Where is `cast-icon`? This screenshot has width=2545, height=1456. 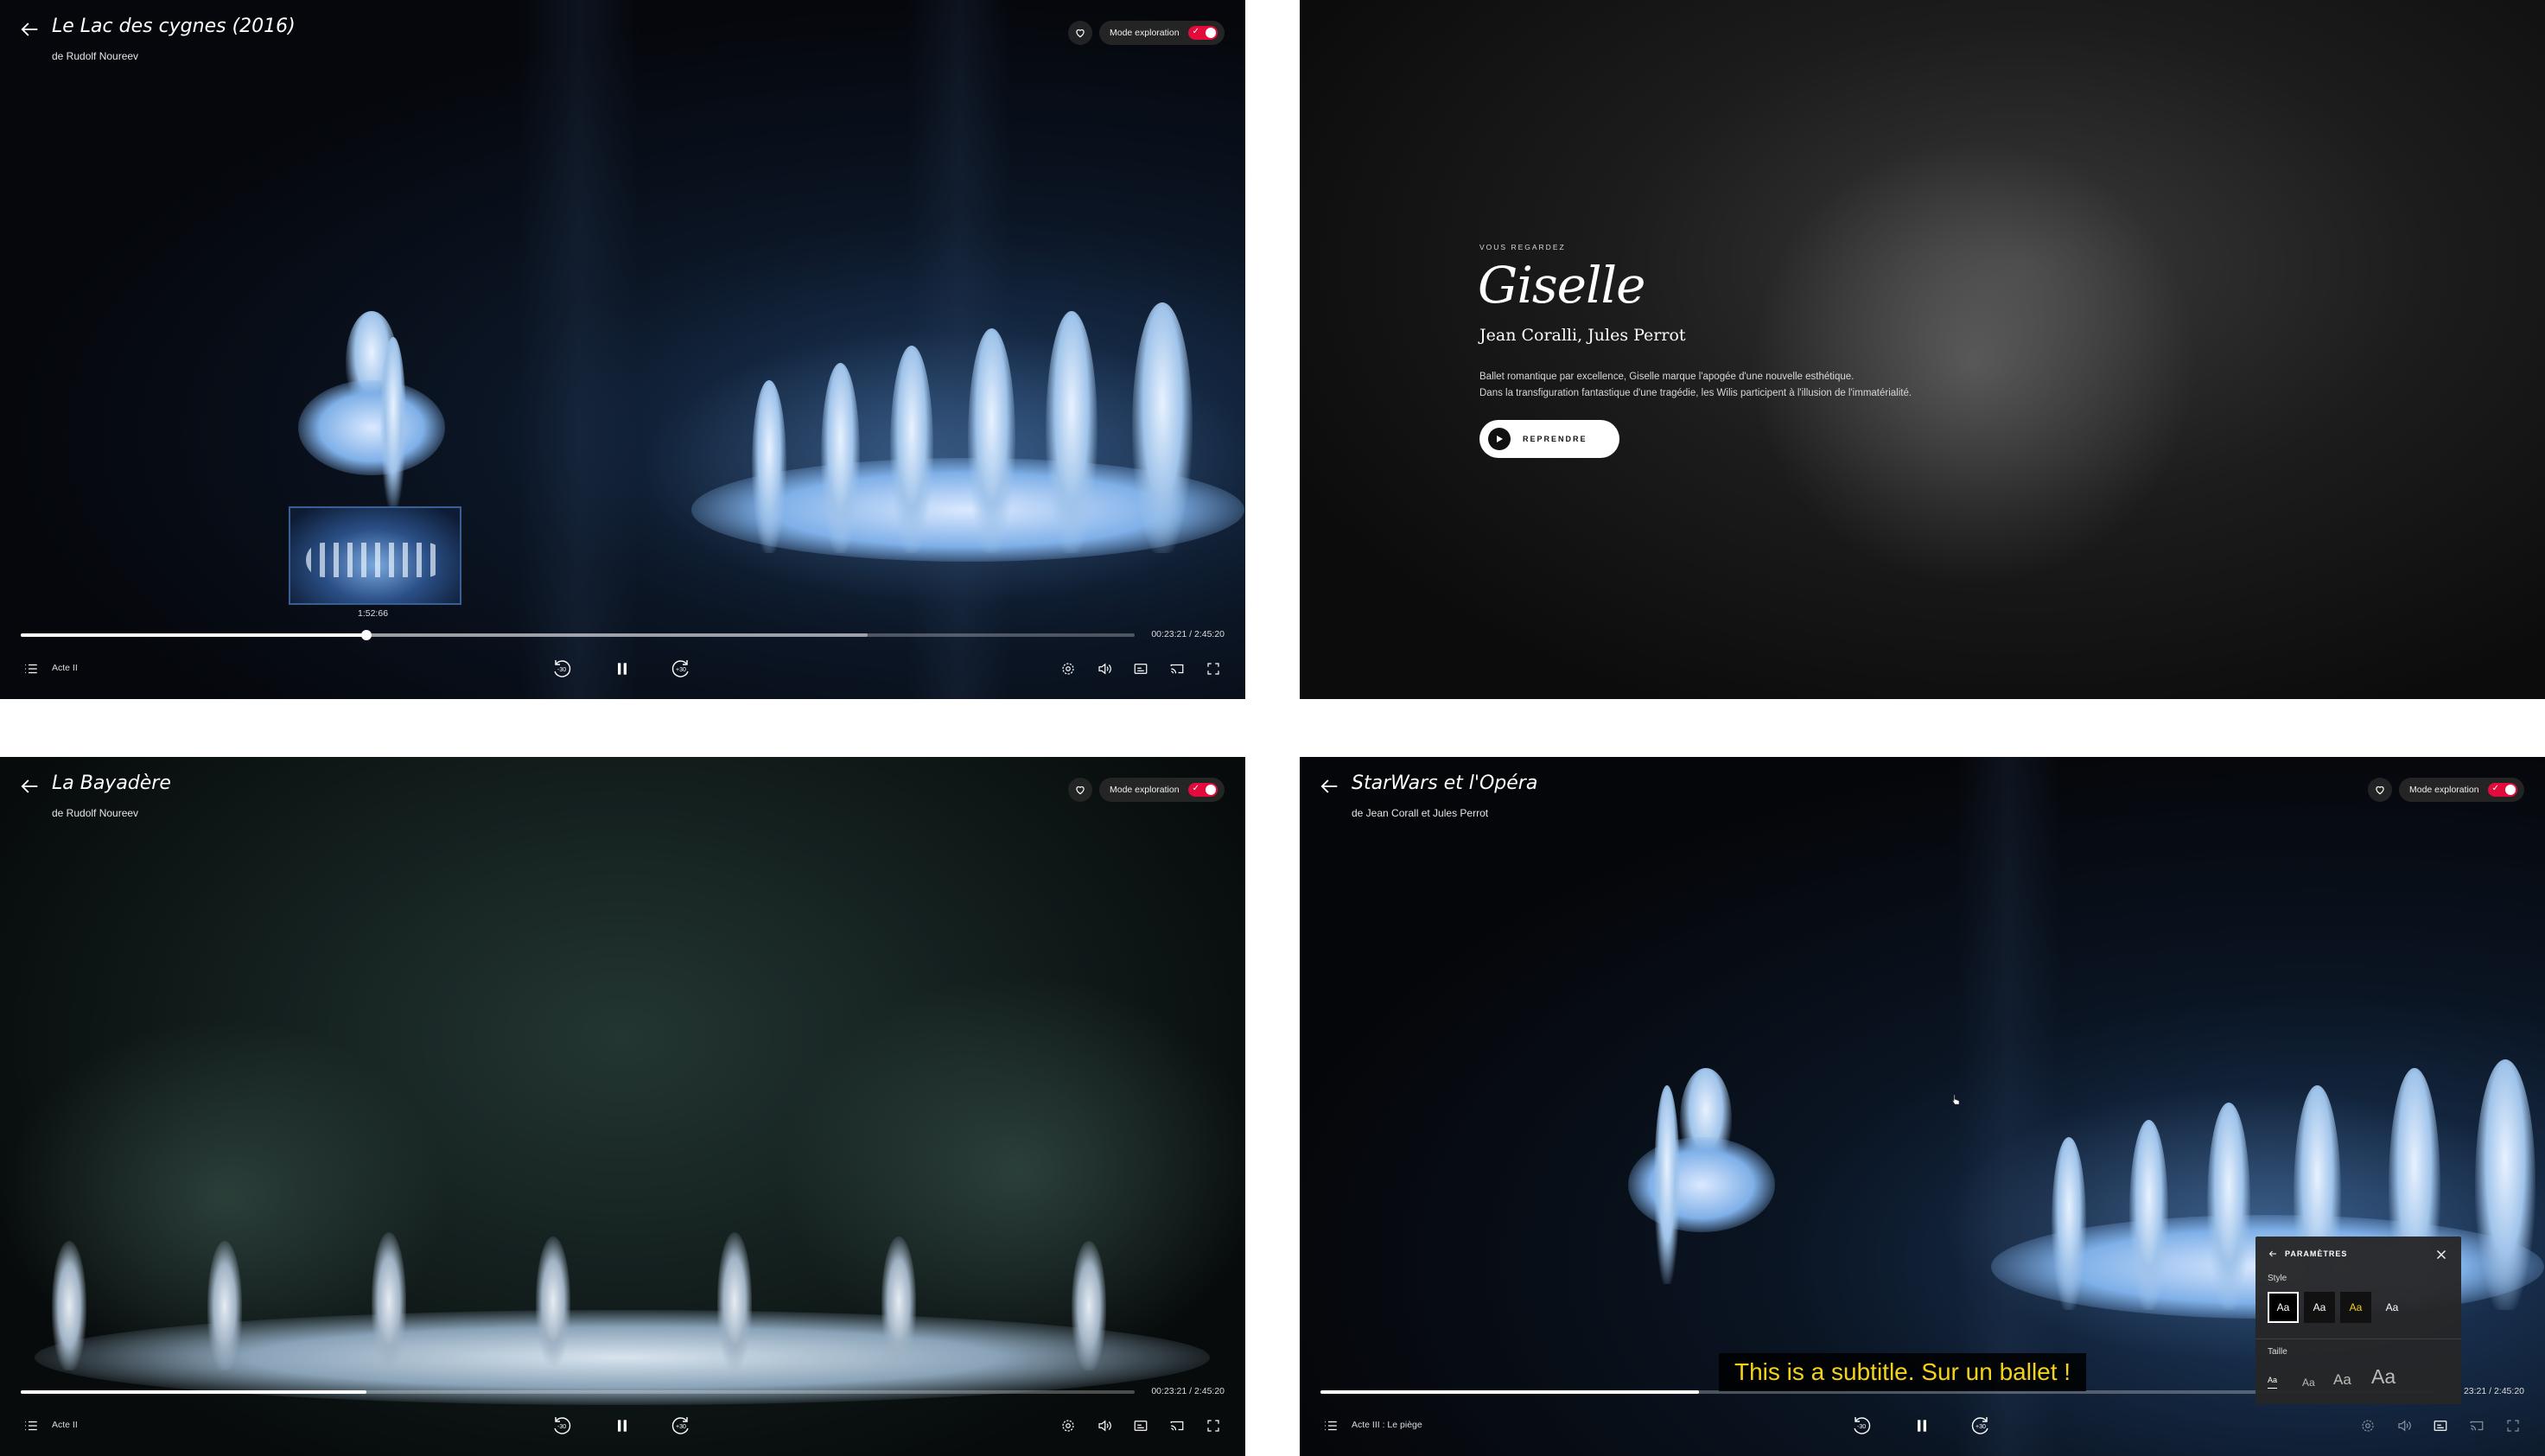 cast-icon is located at coordinates (1177, 669).